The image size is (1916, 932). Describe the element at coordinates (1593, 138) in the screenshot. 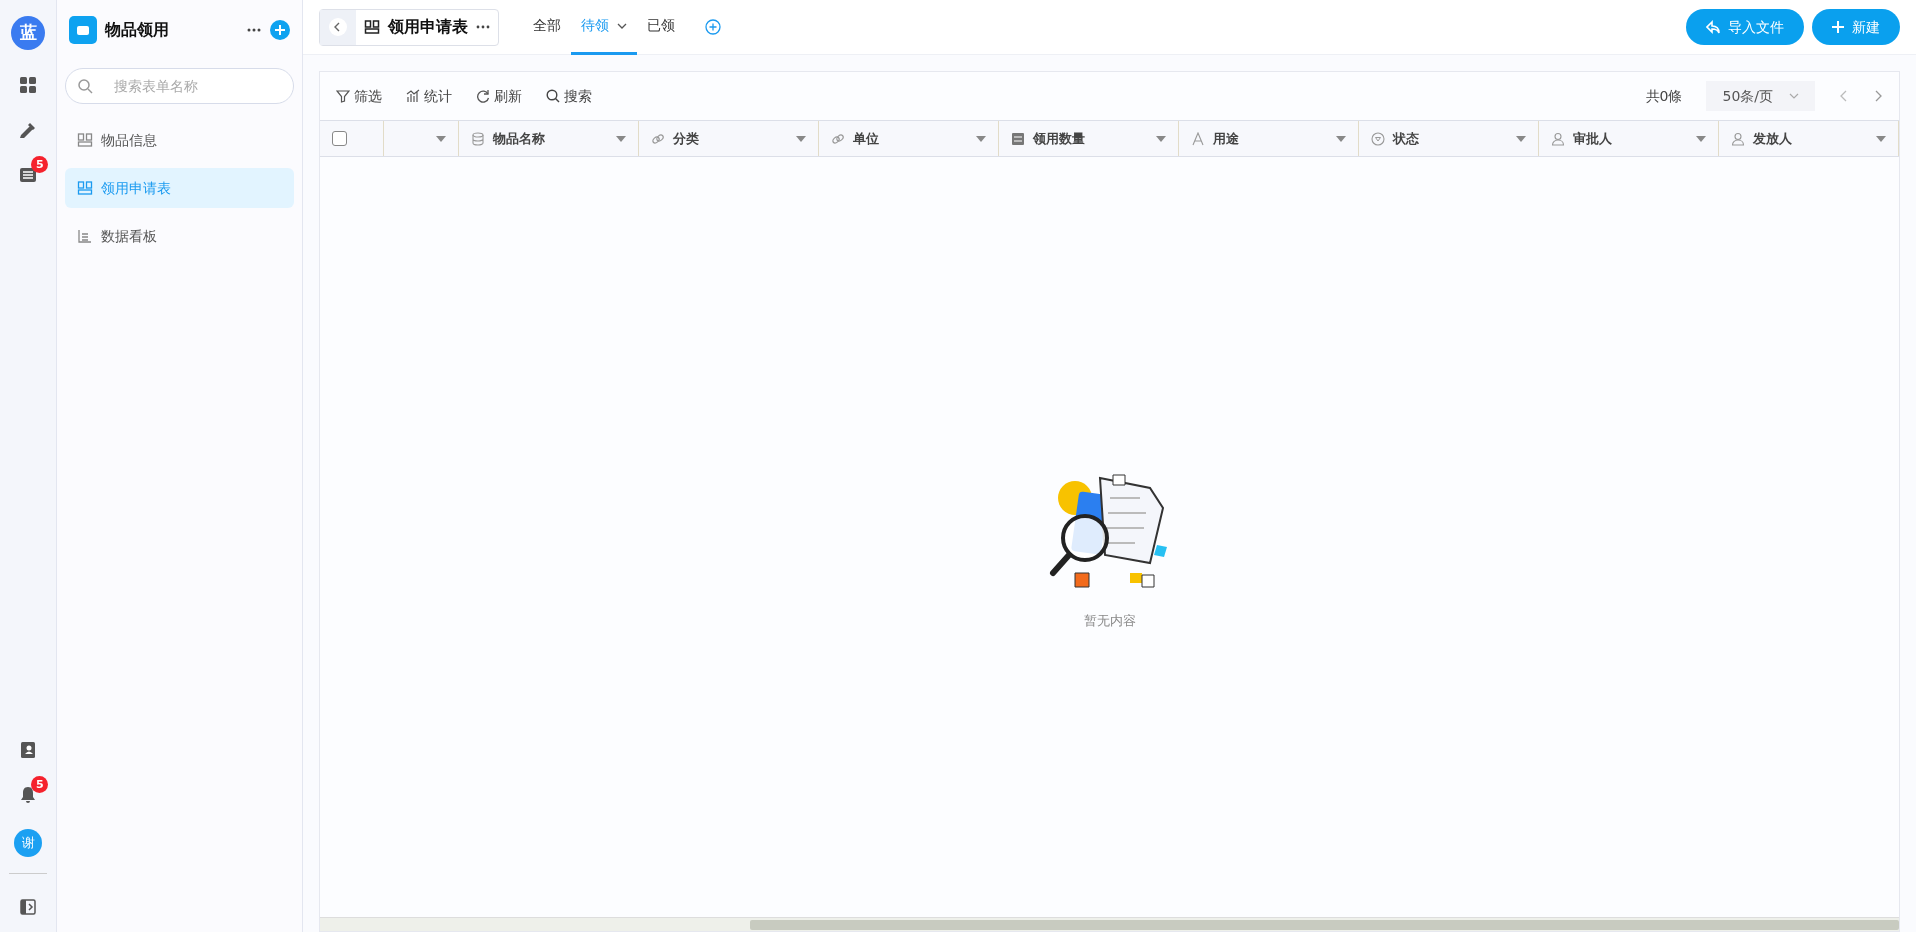

I see `column-header: 审批人` at that location.